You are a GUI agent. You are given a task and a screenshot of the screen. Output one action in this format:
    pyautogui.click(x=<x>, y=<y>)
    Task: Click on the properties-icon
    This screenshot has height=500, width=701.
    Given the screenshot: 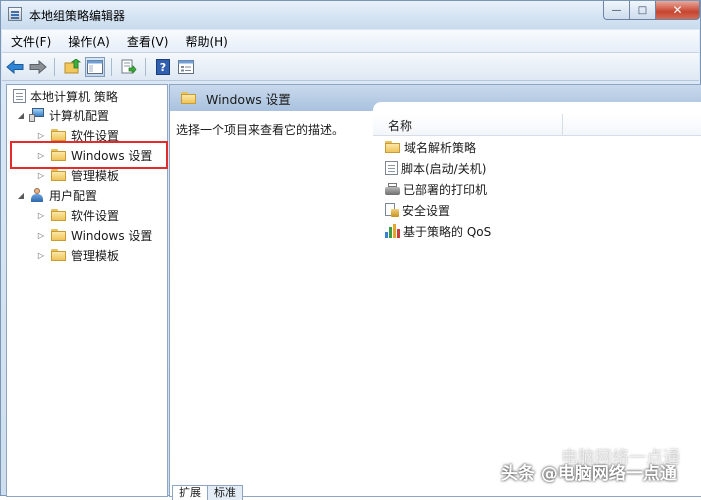 What is the action you would take?
    pyautogui.click(x=186, y=66)
    